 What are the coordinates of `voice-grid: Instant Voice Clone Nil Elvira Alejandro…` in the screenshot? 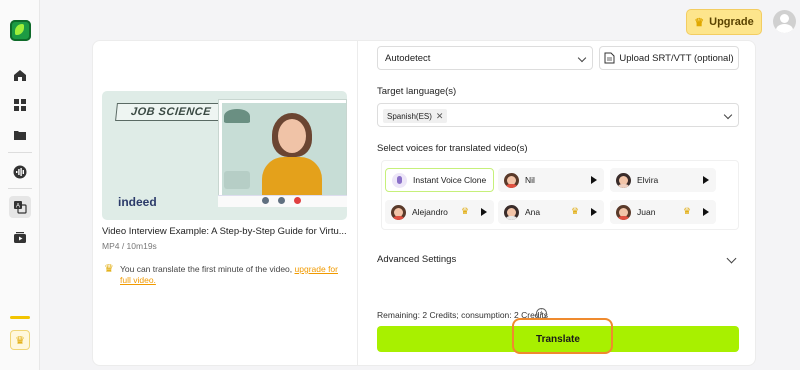 It's located at (560, 195).